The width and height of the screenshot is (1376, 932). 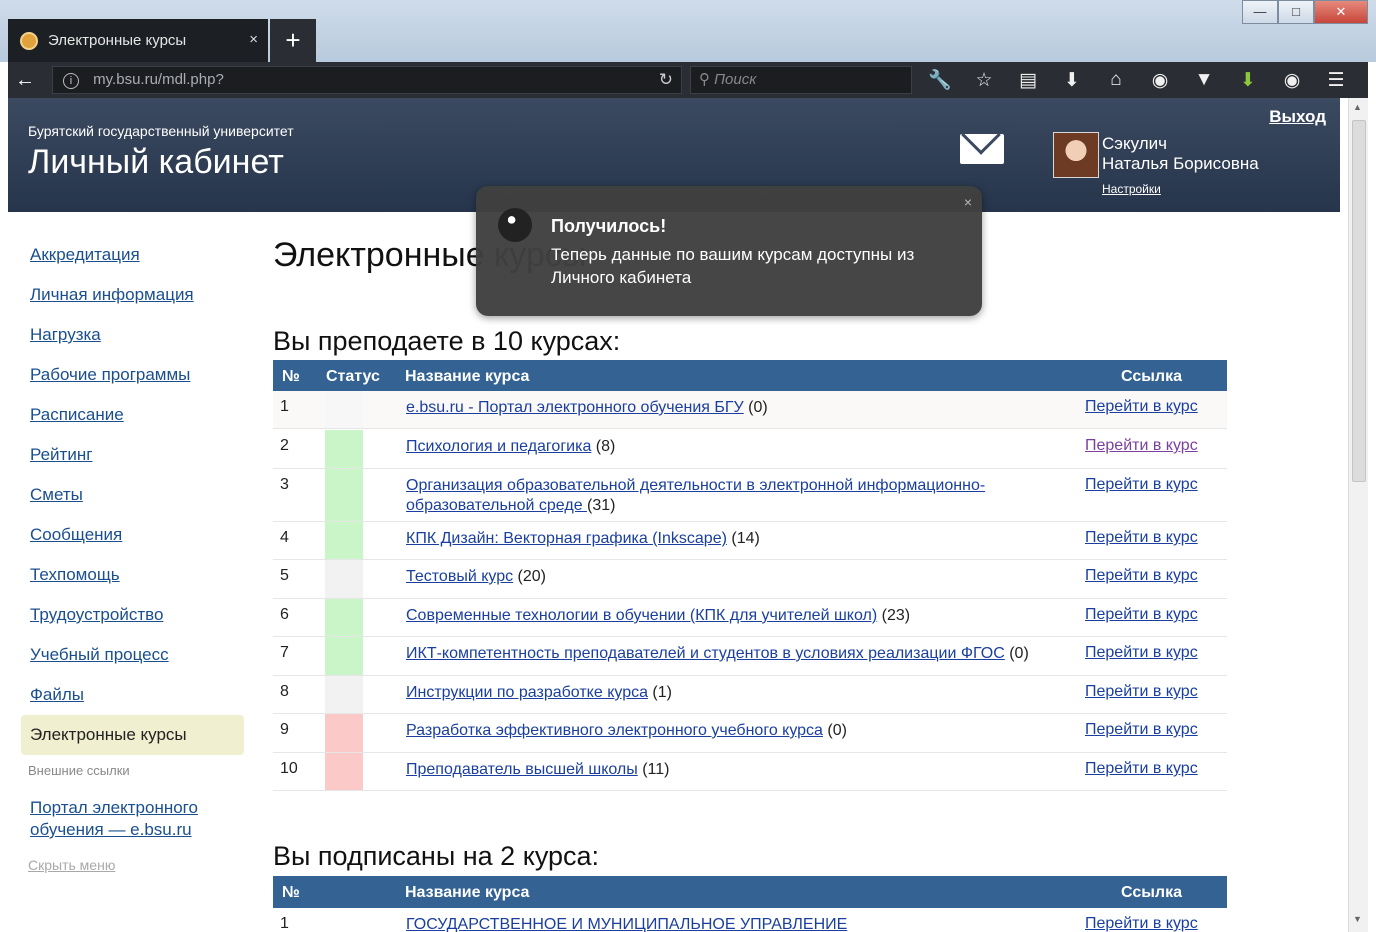 I want to click on sidebar-item: Личная информация, so click(x=112, y=295).